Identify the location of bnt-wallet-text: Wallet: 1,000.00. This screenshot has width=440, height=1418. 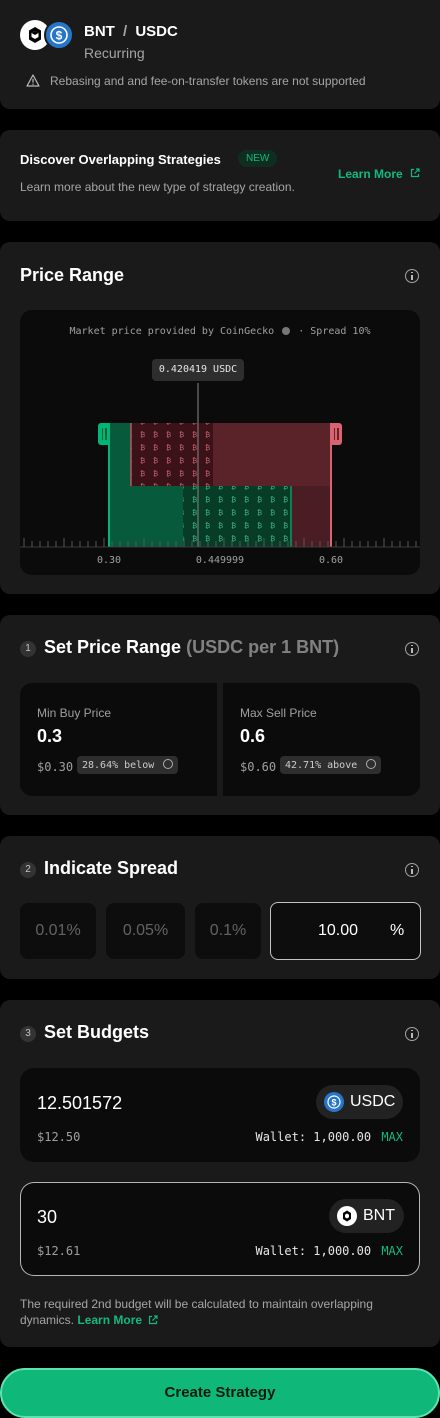
(313, 1251).